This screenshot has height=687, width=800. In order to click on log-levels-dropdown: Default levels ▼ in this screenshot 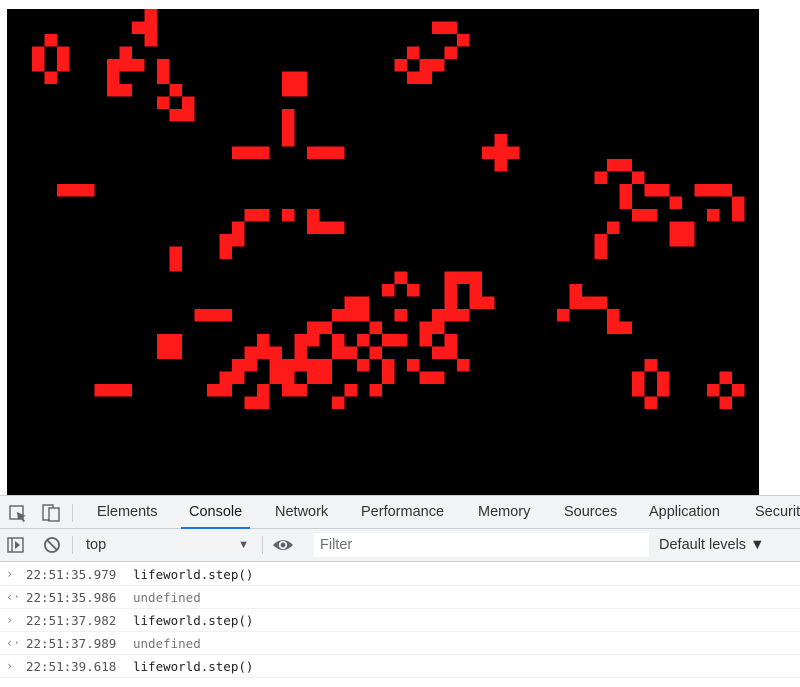, I will do `click(711, 545)`.